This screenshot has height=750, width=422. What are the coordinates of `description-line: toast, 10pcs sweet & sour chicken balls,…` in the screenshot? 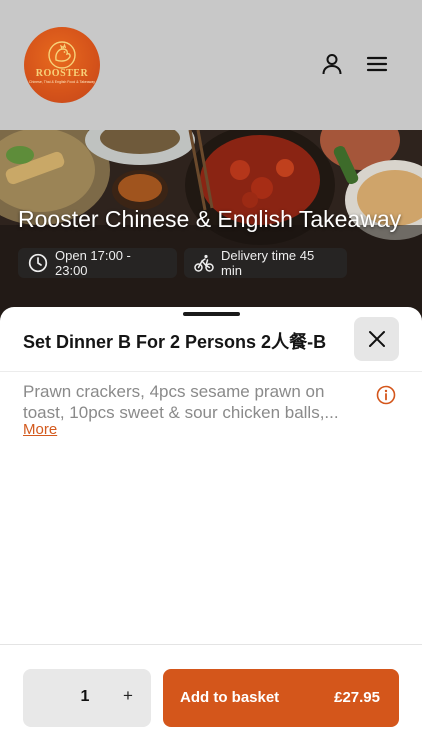 It's located at (181, 412).